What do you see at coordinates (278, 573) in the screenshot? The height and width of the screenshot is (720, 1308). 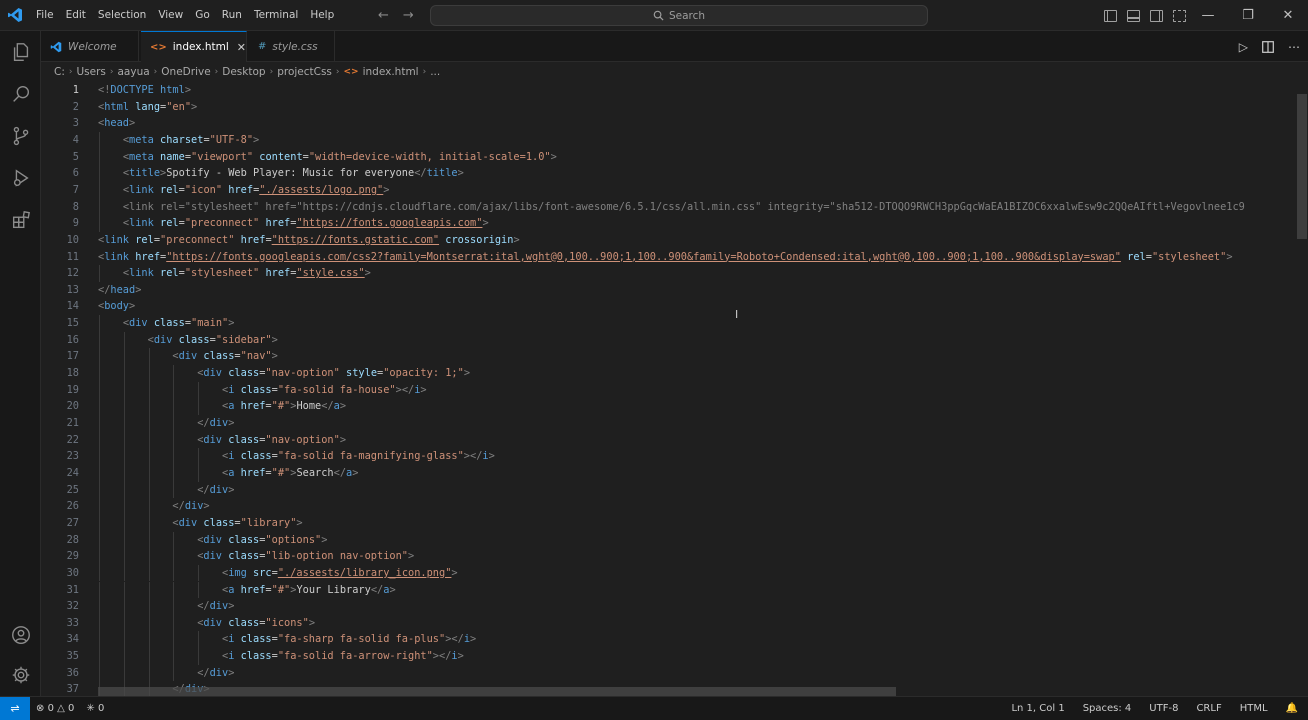 I see `code-line: <img src="./assests/library_icon.png">` at bounding box center [278, 573].